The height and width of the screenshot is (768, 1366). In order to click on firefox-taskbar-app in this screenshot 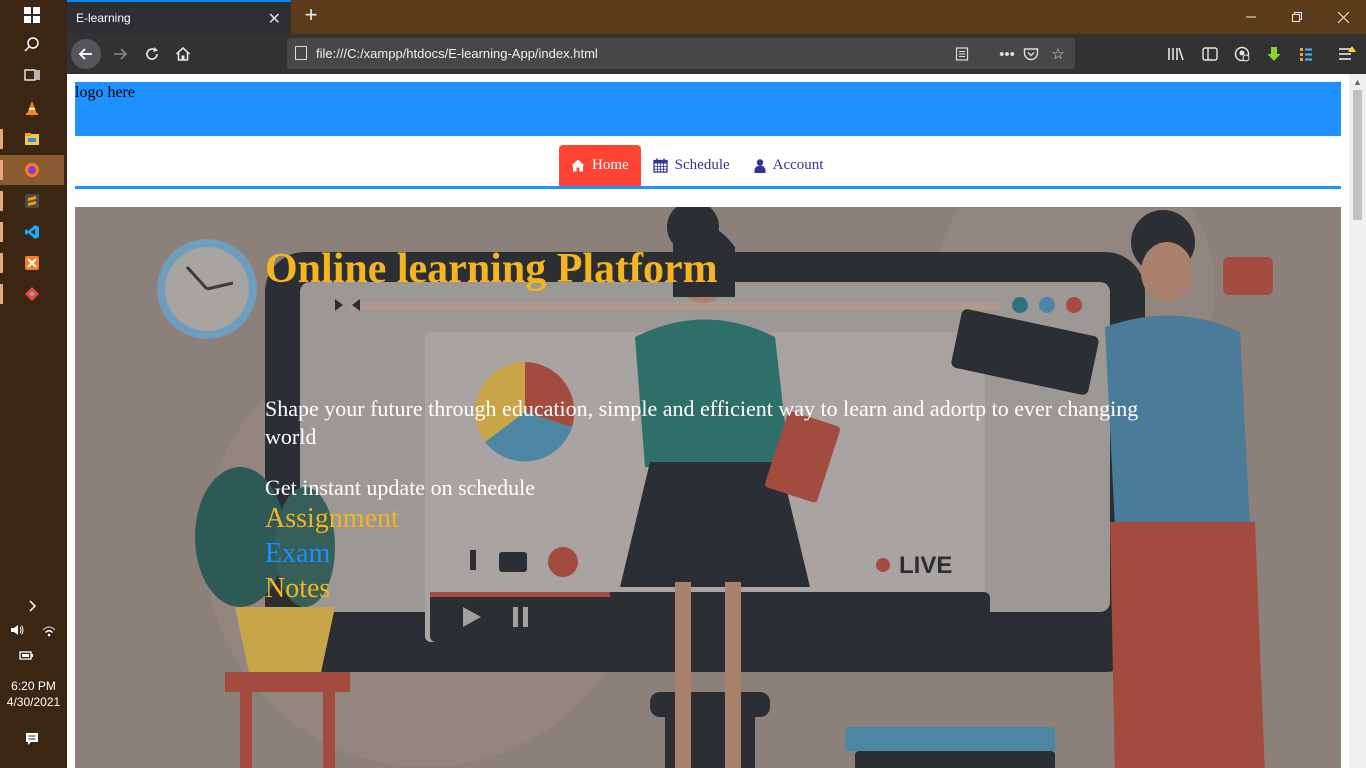, I will do `click(32, 170)`.